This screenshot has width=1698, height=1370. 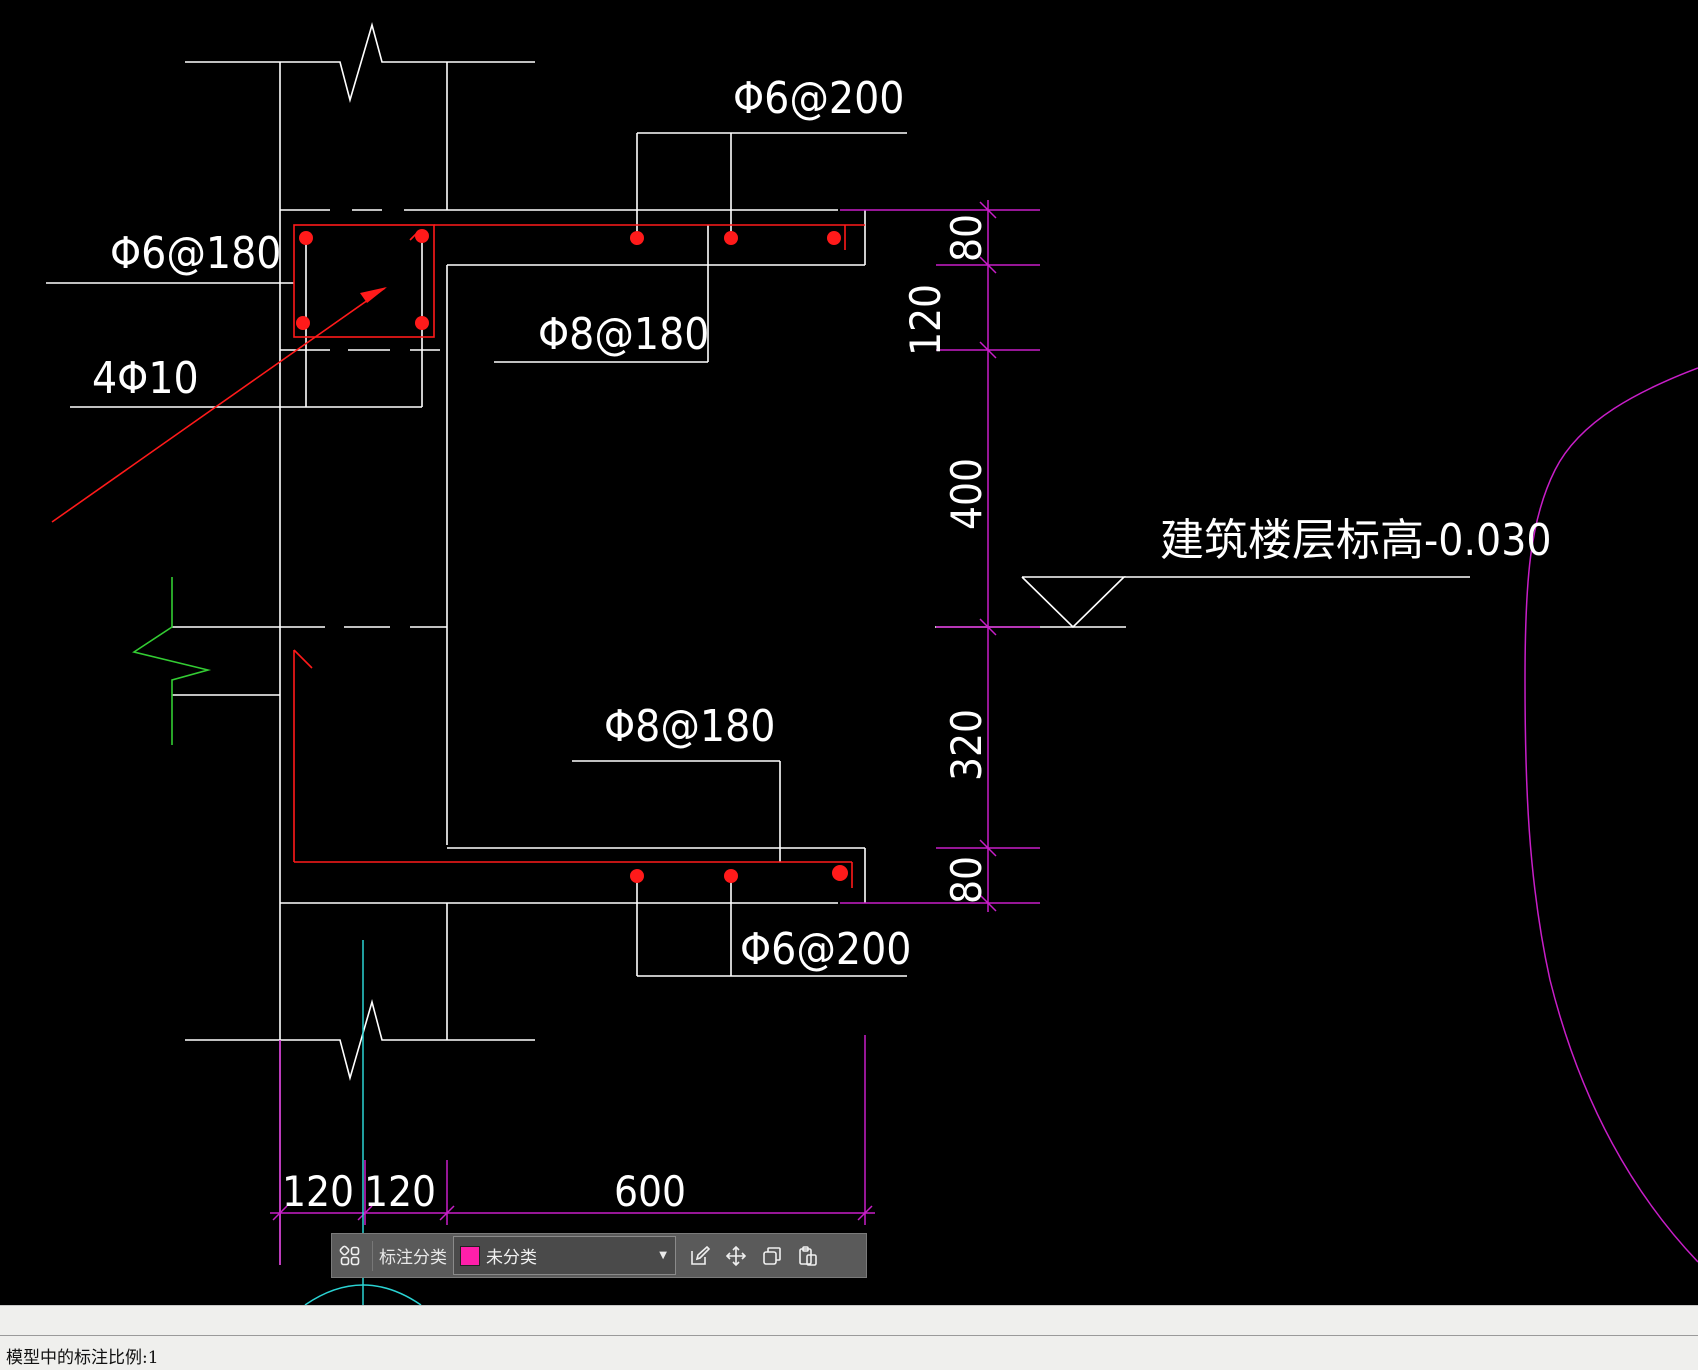 I want to click on label-rebar-top-left: Φ6@180, so click(x=195, y=253).